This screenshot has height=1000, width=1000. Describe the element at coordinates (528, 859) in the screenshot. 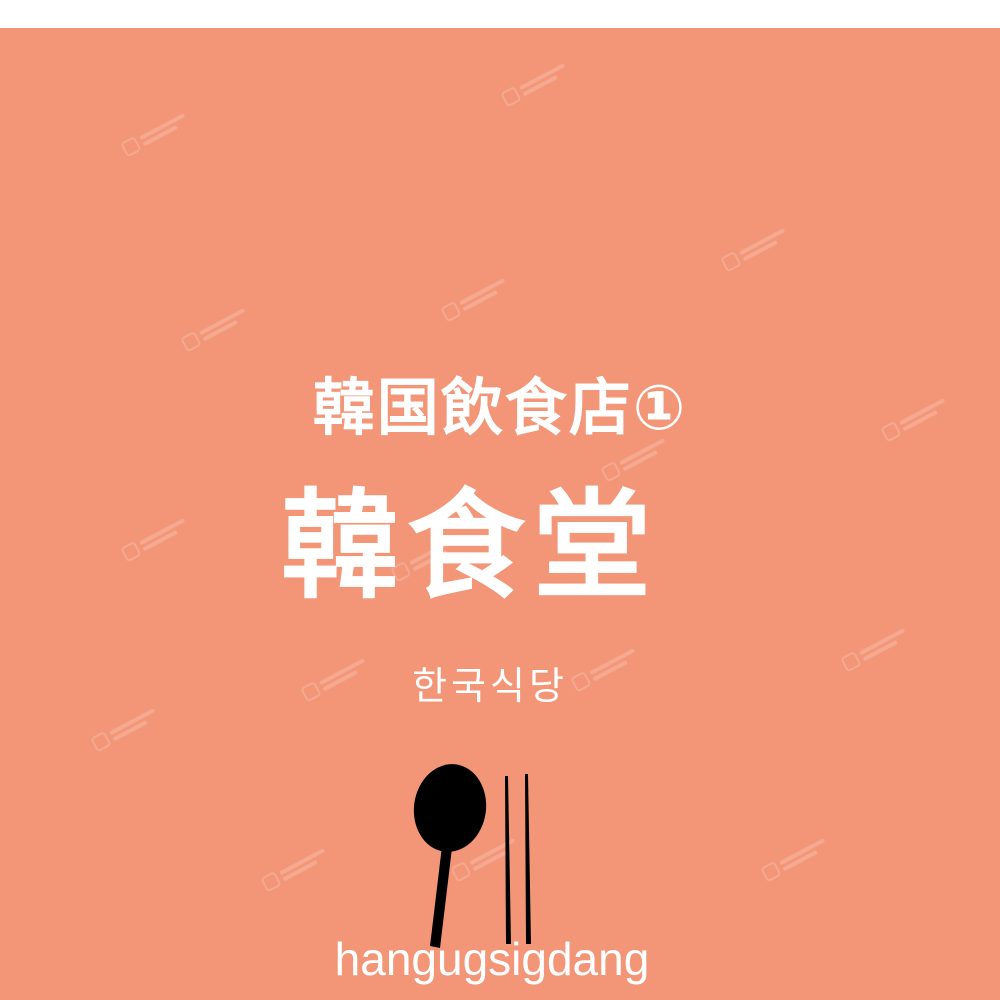

I see `chopstick-right` at that location.